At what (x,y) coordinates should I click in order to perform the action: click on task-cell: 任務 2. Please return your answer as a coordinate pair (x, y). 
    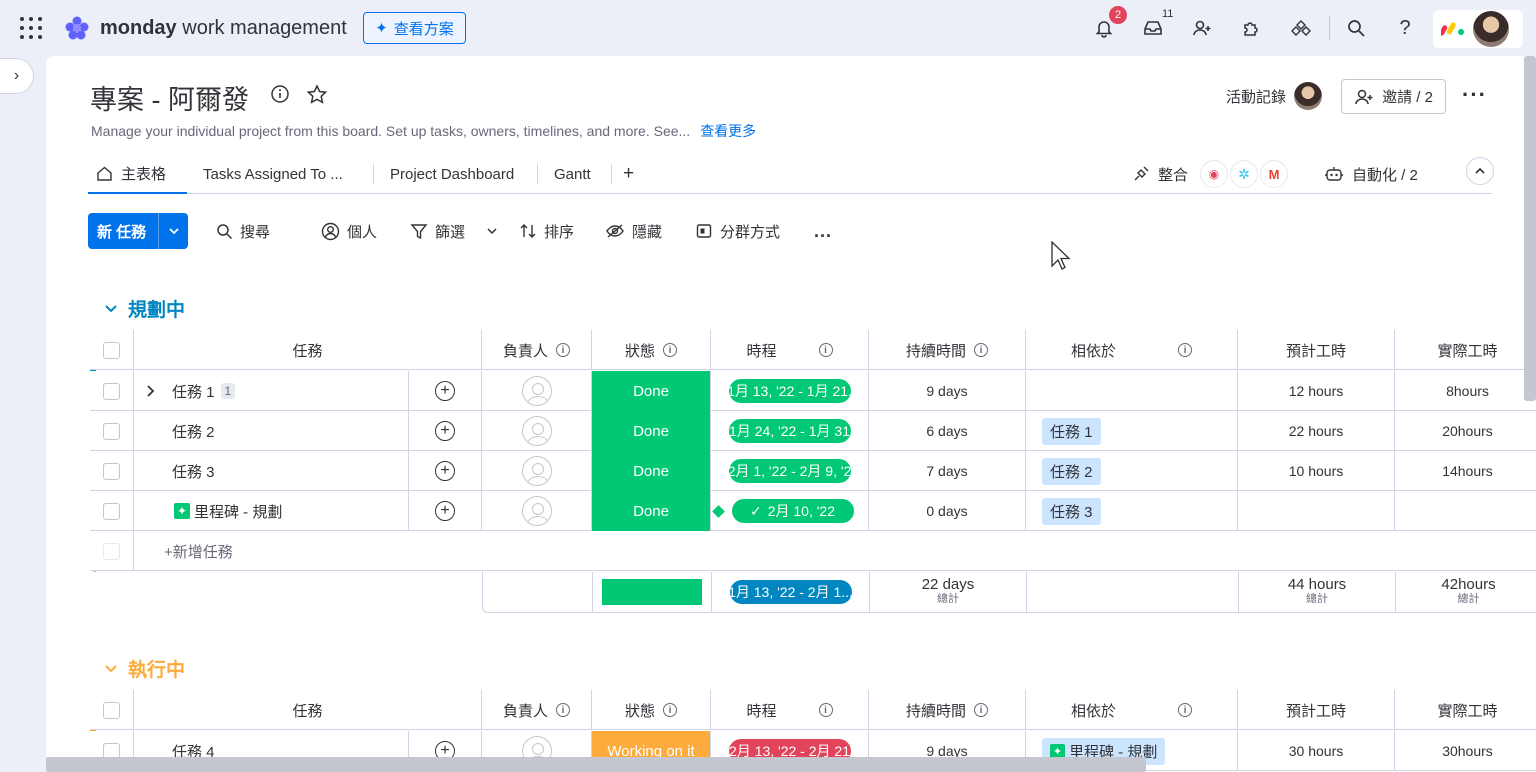
    Looking at the image, I should click on (271, 431).